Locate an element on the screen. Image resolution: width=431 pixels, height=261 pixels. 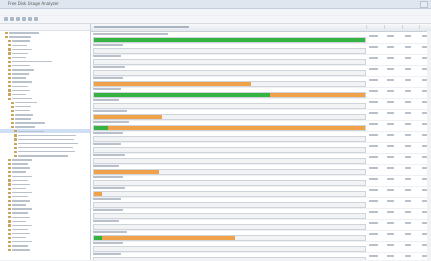
close-button is located at coordinates (424, 4).